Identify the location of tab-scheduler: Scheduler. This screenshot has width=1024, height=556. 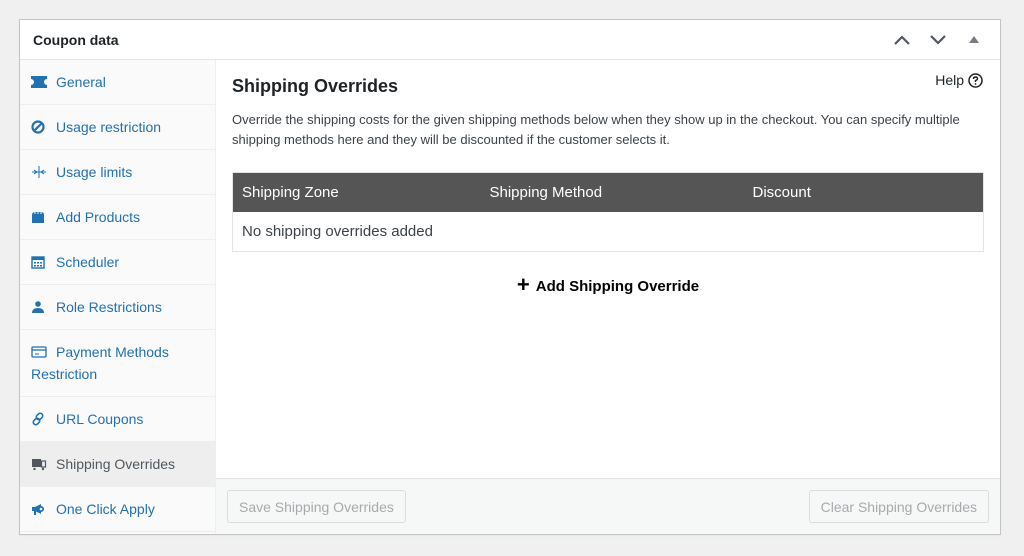
(117, 262).